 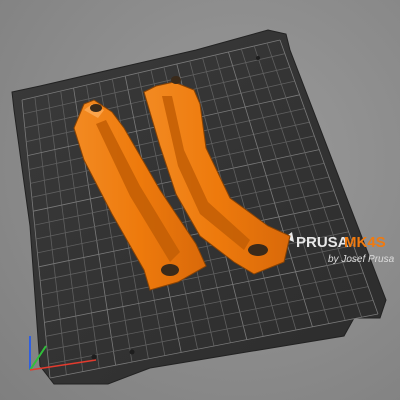 What do you see at coordinates (361, 259) in the screenshot?
I see `bed-byline-text: by Josef Prusa` at bounding box center [361, 259].